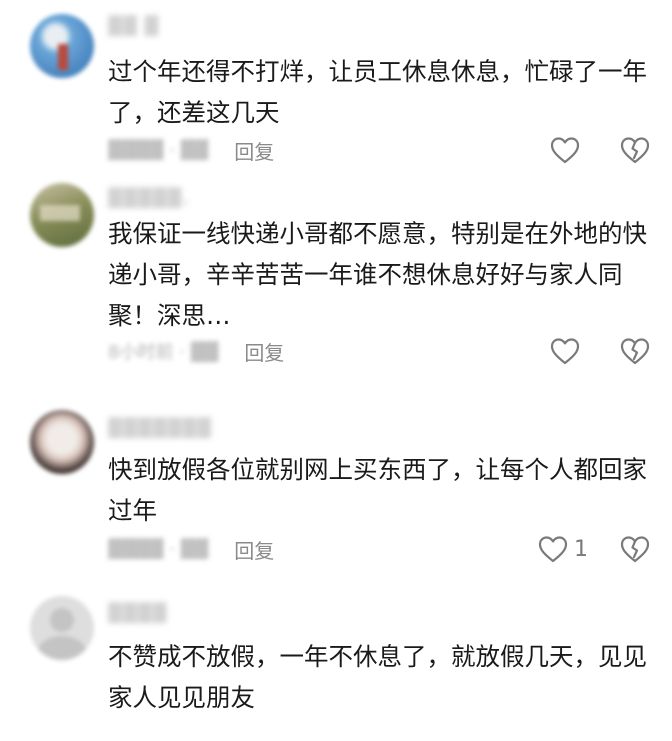 The image size is (672, 741). Describe the element at coordinates (154, 196) in the screenshot. I see `username: ▓▓▓▓▓、` at that location.